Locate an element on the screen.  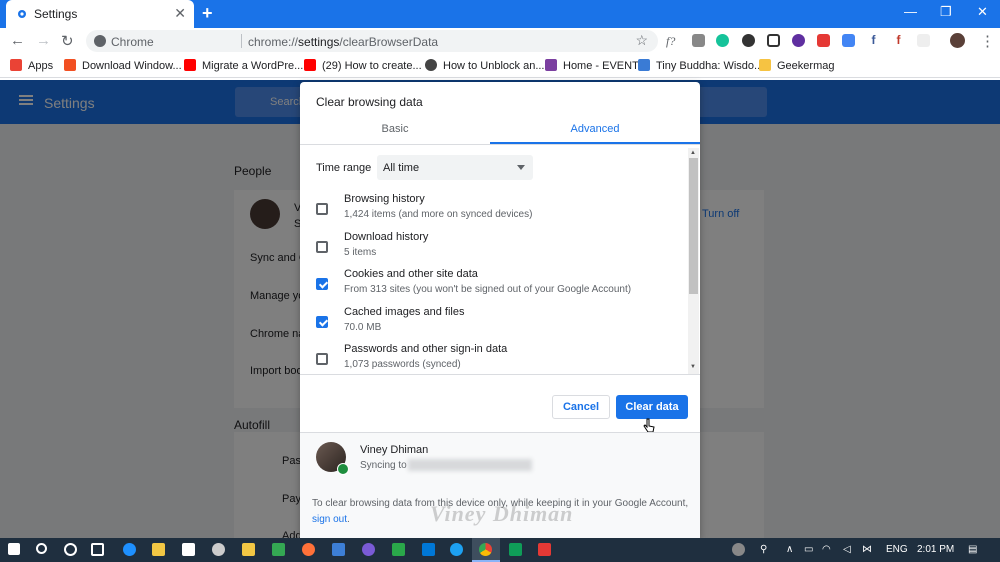
option-title: Cached images and files is located at coordinates (404, 312).